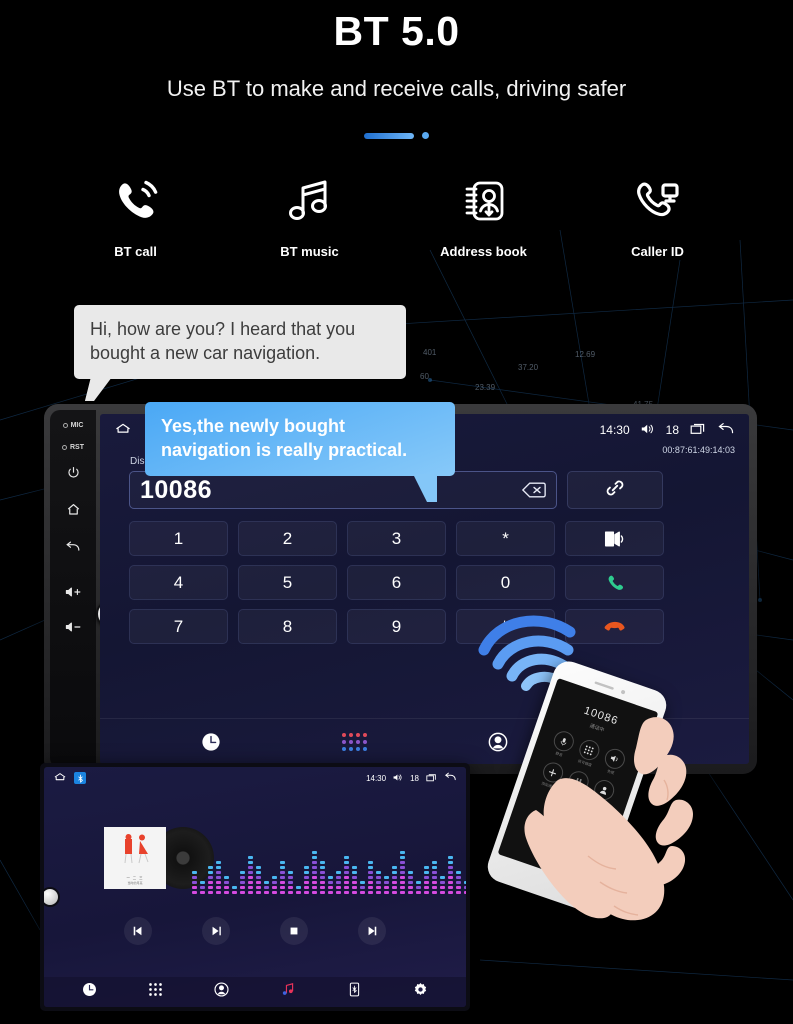 The width and height of the screenshot is (793, 1024). Describe the element at coordinates (425, 135) in the screenshot. I see `pager-dot` at that location.